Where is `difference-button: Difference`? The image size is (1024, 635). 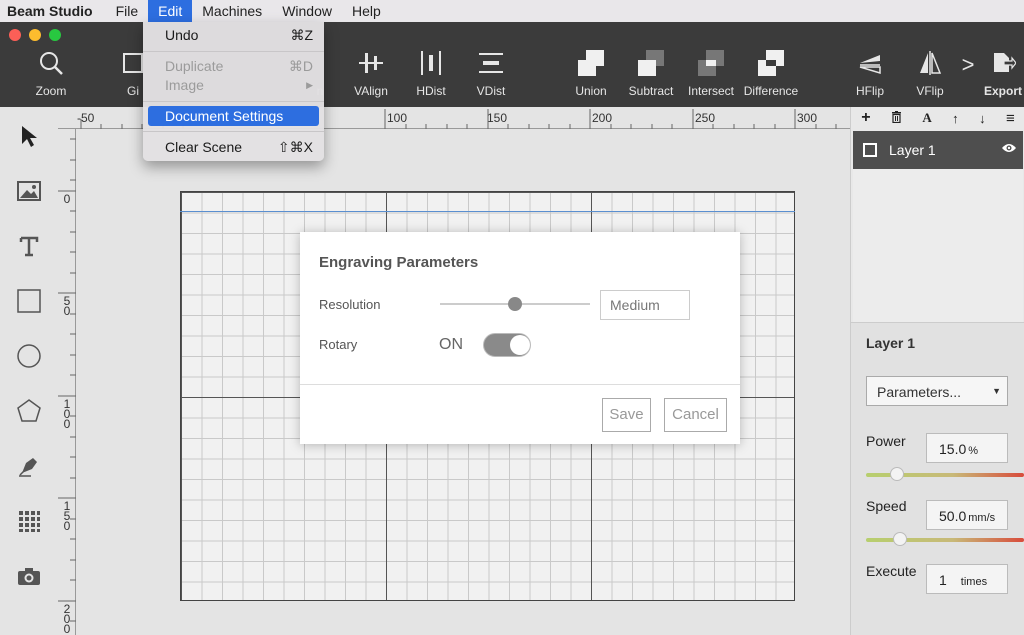
difference-button: Difference is located at coordinates (771, 73).